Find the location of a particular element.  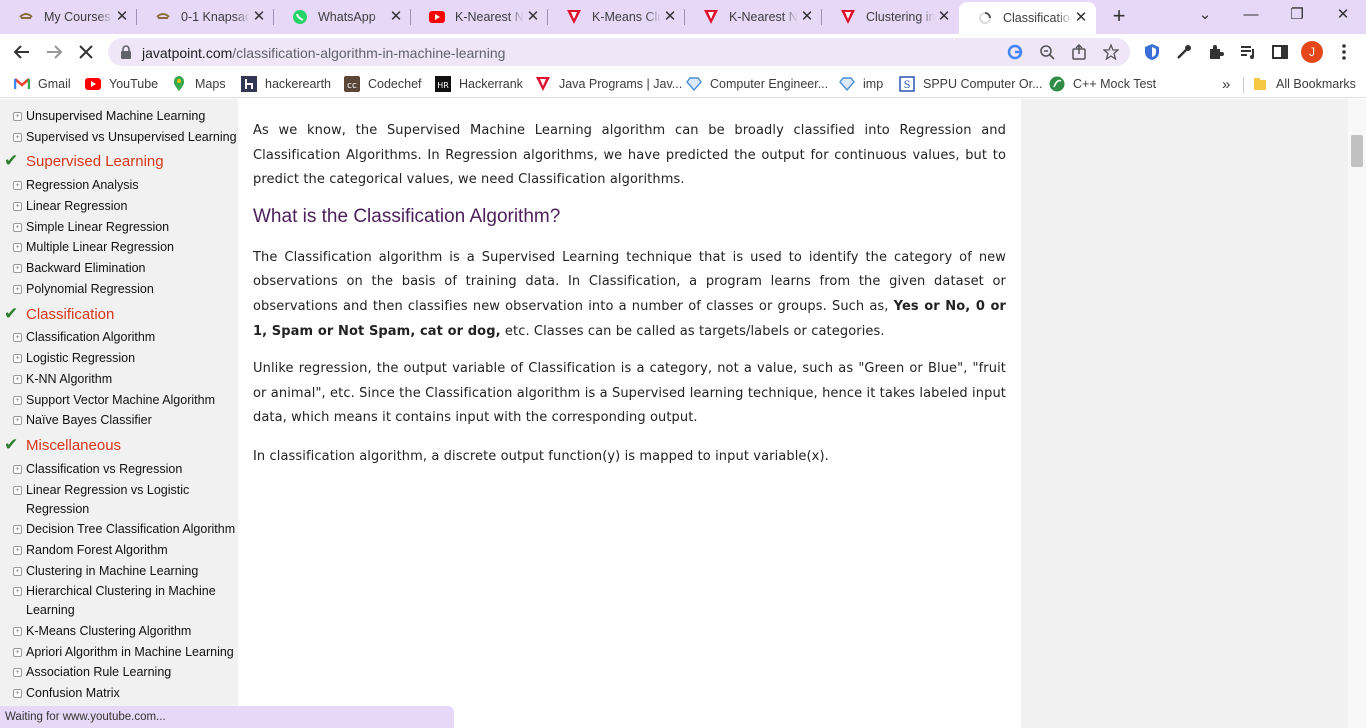

maps-icon is located at coordinates (179, 84).